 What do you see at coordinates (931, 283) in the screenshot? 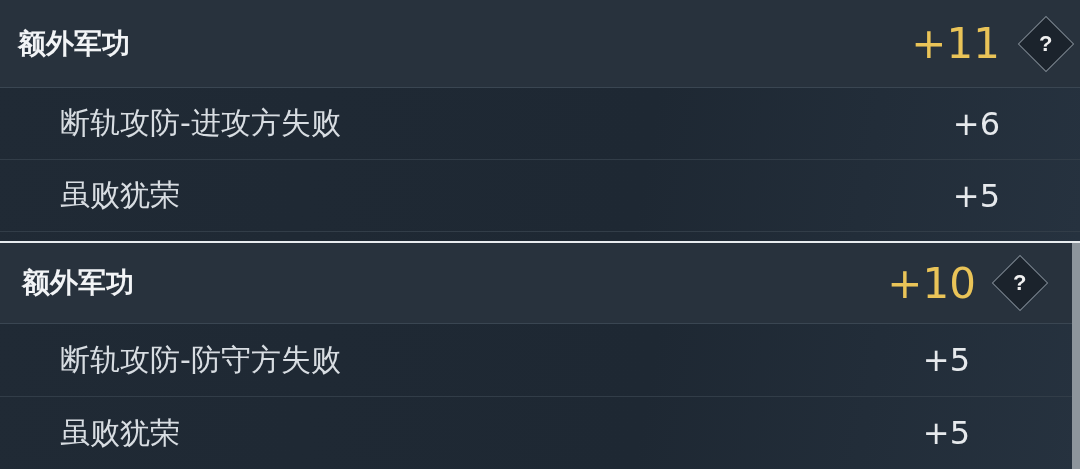
I see `total-value: +10` at bounding box center [931, 283].